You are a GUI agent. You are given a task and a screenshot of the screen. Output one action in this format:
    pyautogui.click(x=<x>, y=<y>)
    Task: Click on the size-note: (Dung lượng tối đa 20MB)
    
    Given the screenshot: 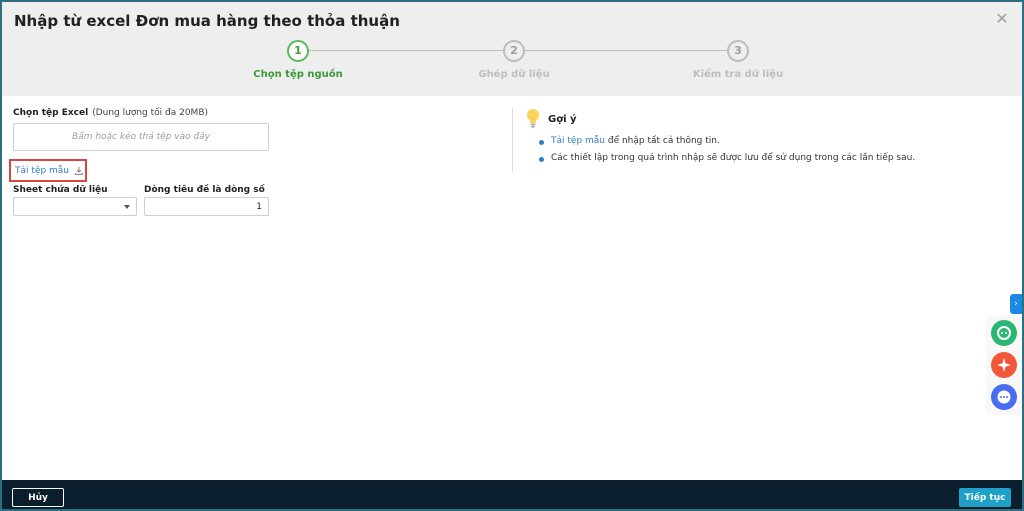 What is the action you would take?
    pyautogui.click(x=150, y=113)
    